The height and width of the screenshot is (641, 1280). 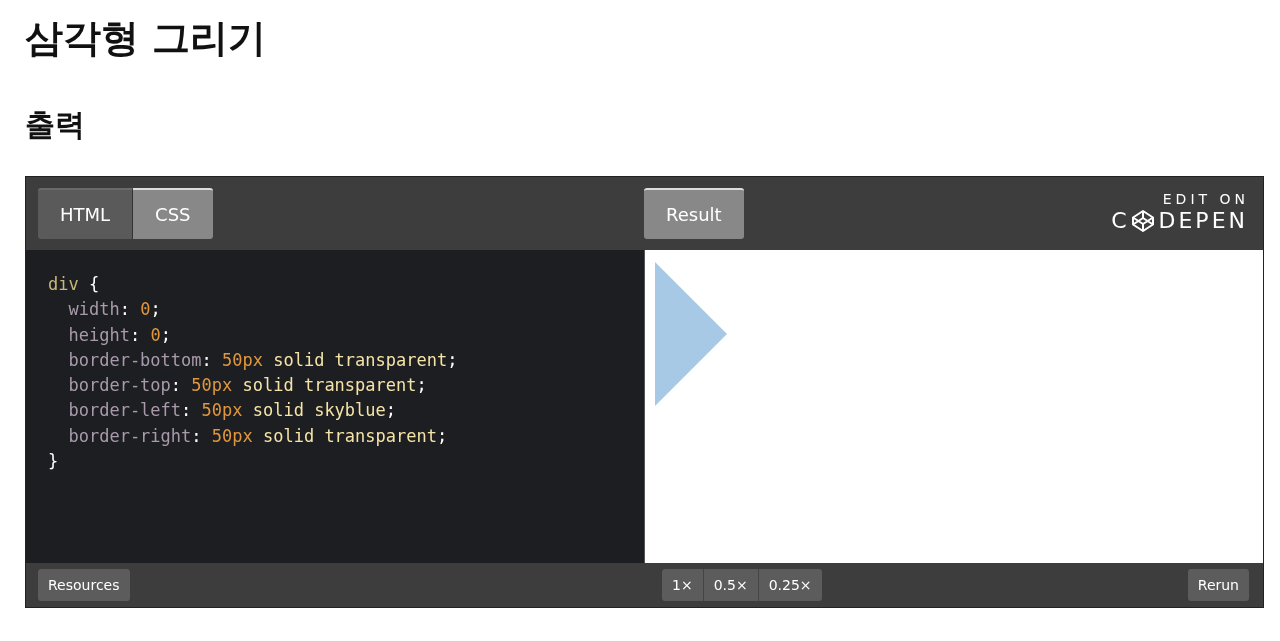 What do you see at coordinates (146, 38) in the screenshot?
I see `page-title: 삼각형 그리기` at bounding box center [146, 38].